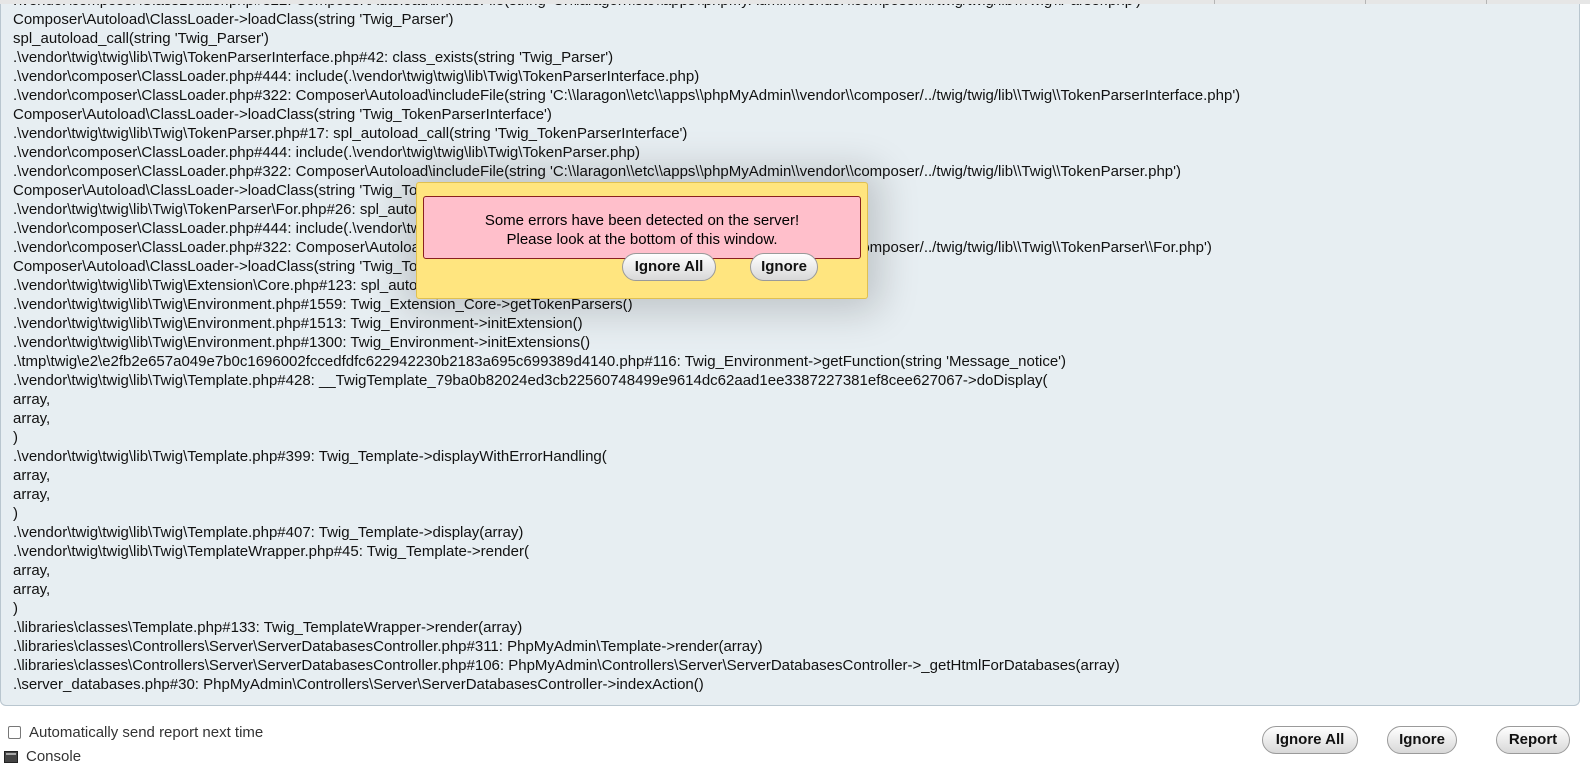 This screenshot has height=766, width=1590. What do you see at coordinates (11, 756) in the screenshot?
I see `console-icon` at bounding box center [11, 756].